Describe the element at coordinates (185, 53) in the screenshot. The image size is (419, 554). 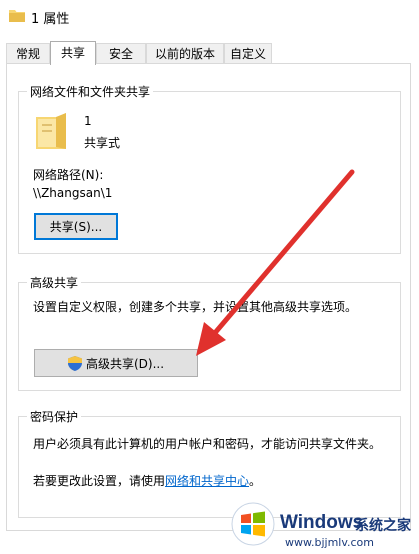
I see `tab-previous-versions: 以前的版本` at that location.